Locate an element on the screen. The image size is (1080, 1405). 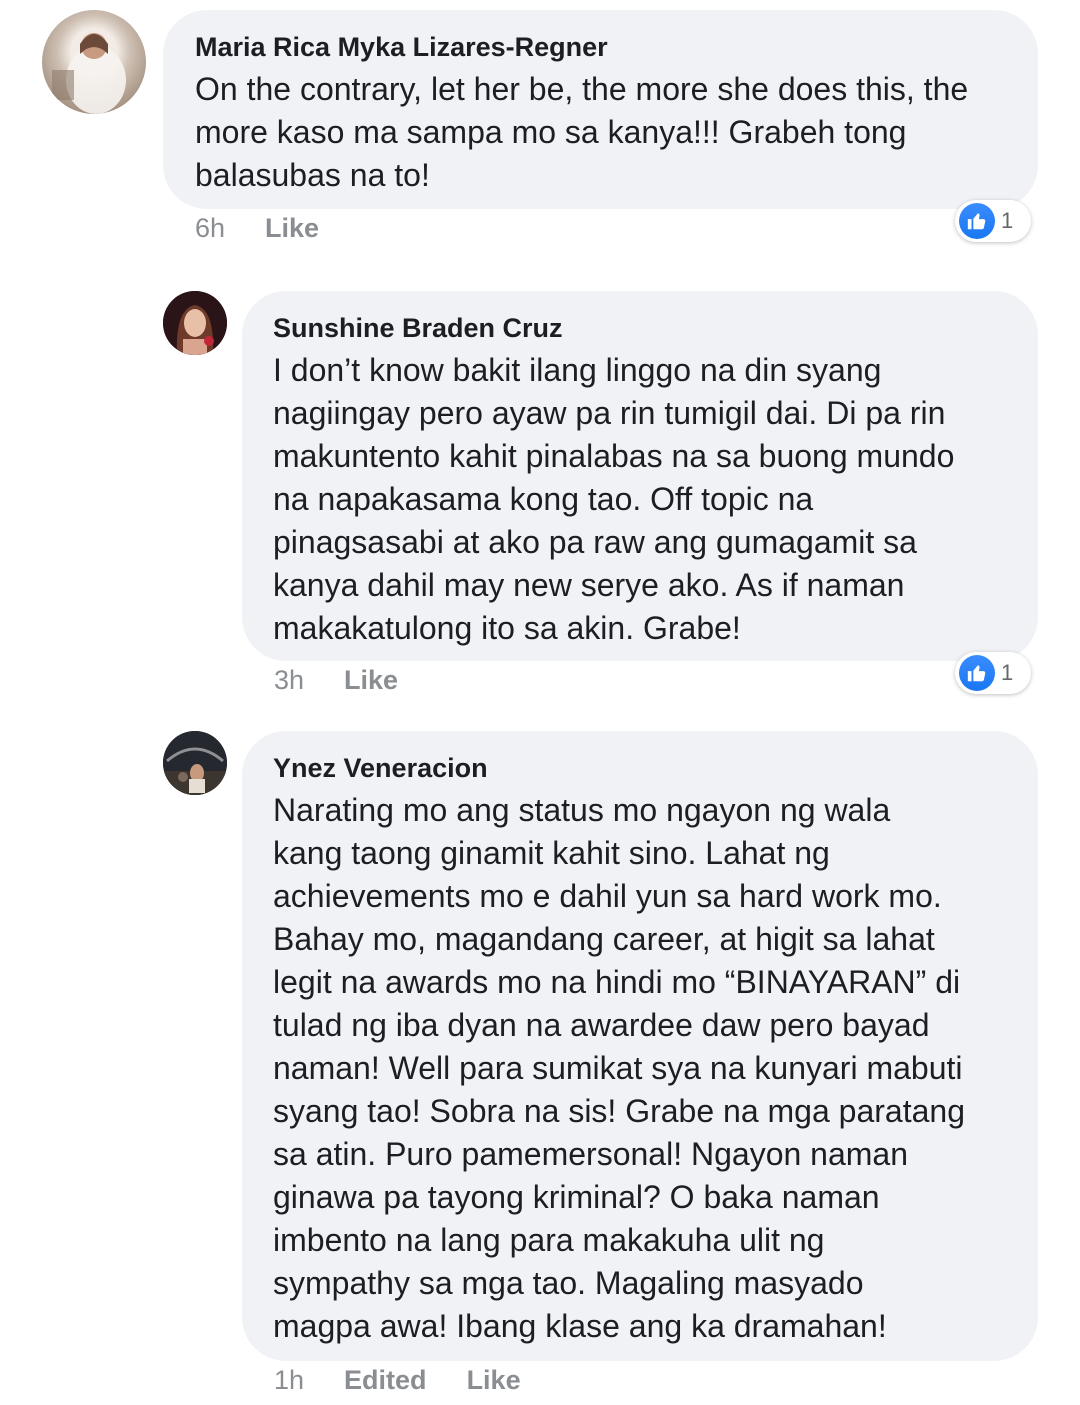
comment-author: Maria Rica Myka Lizares-Regner is located at coordinates (601, 47).